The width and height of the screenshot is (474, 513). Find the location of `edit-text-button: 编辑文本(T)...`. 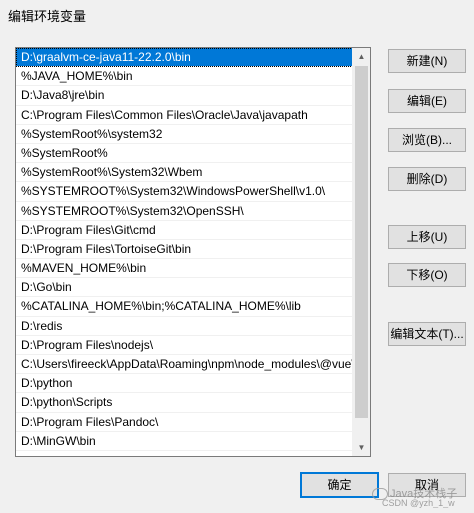

edit-text-button: 编辑文本(T)... is located at coordinates (427, 334).